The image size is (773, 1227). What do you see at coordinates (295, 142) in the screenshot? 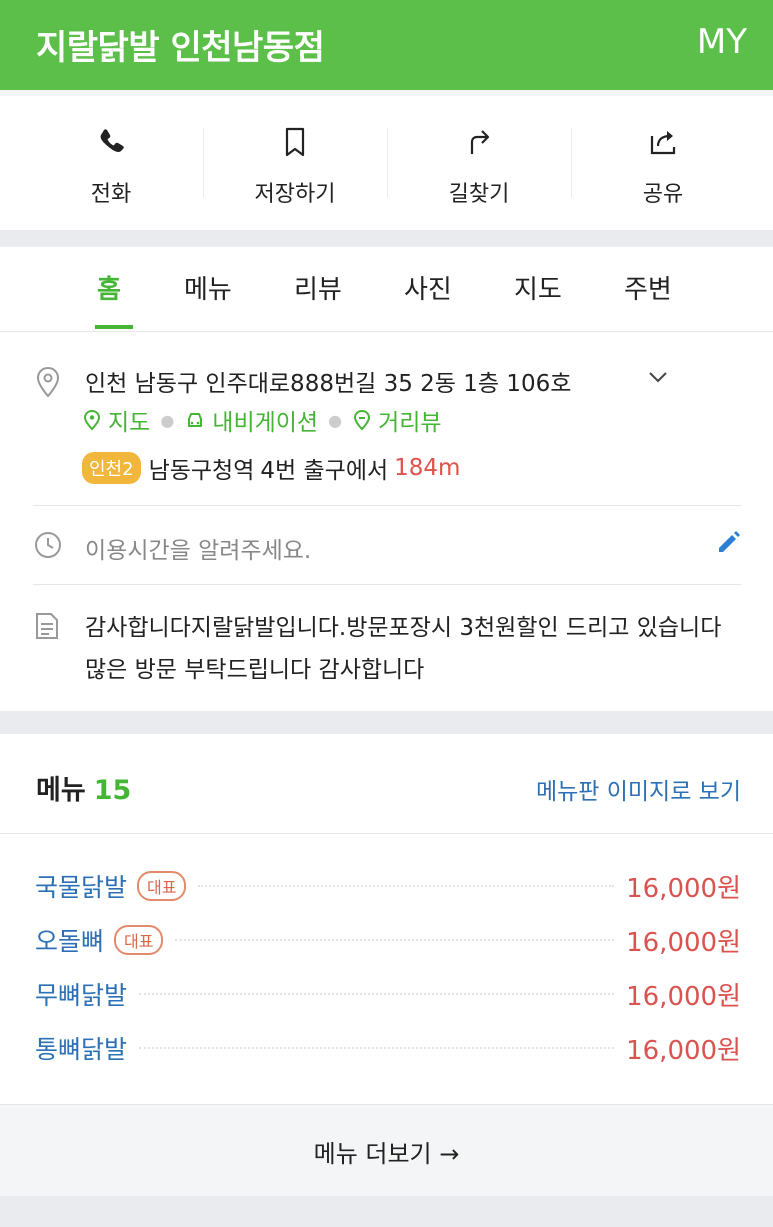
I see `bookmark-icon` at bounding box center [295, 142].